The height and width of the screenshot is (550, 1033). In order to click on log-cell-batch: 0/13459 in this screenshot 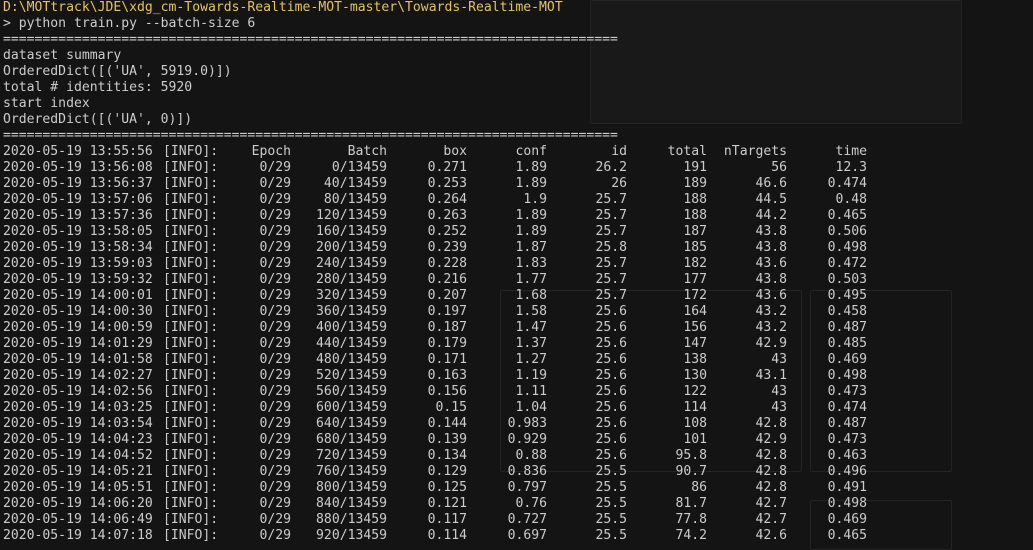, I will do `click(359, 167)`.